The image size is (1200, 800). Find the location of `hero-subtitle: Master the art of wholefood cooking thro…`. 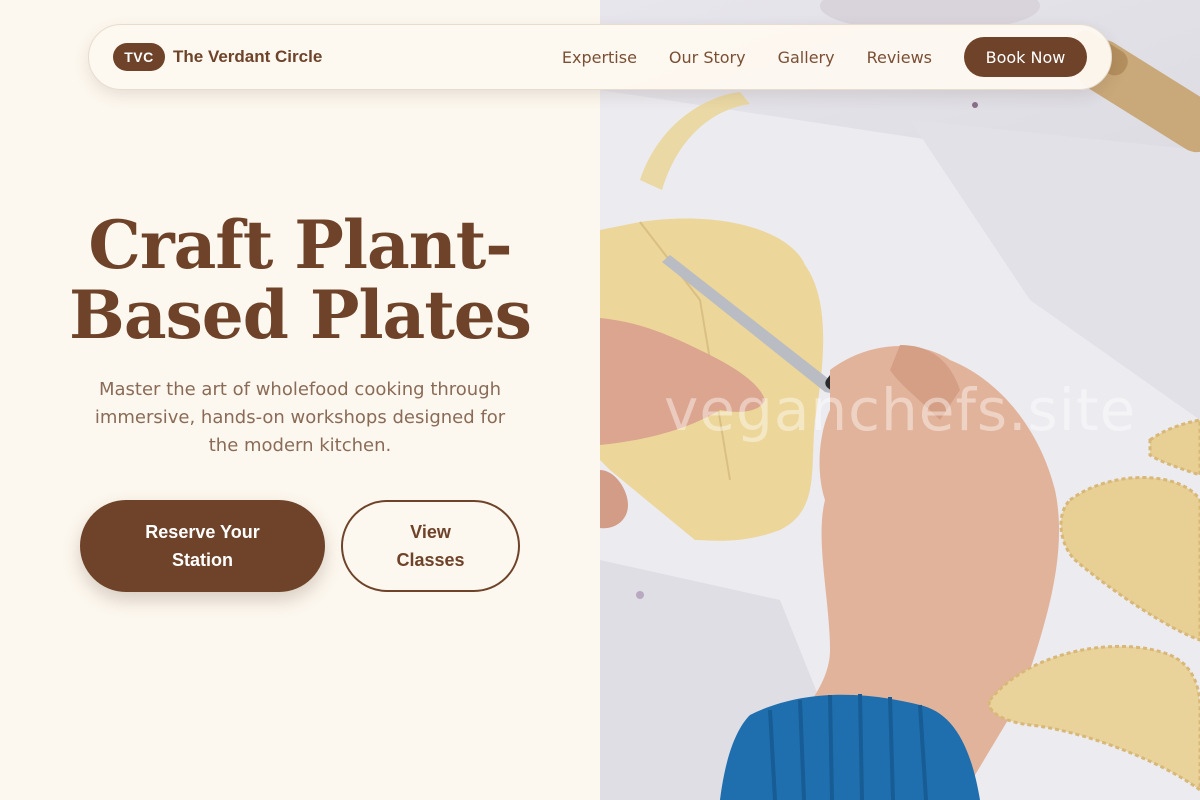

hero-subtitle: Master the art of wholefood cooking thro… is located at coordinates (300, 417).